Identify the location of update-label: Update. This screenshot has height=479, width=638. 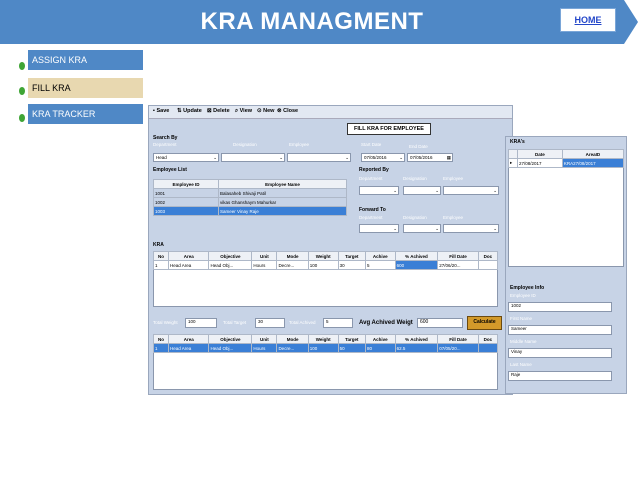
(192, 111).